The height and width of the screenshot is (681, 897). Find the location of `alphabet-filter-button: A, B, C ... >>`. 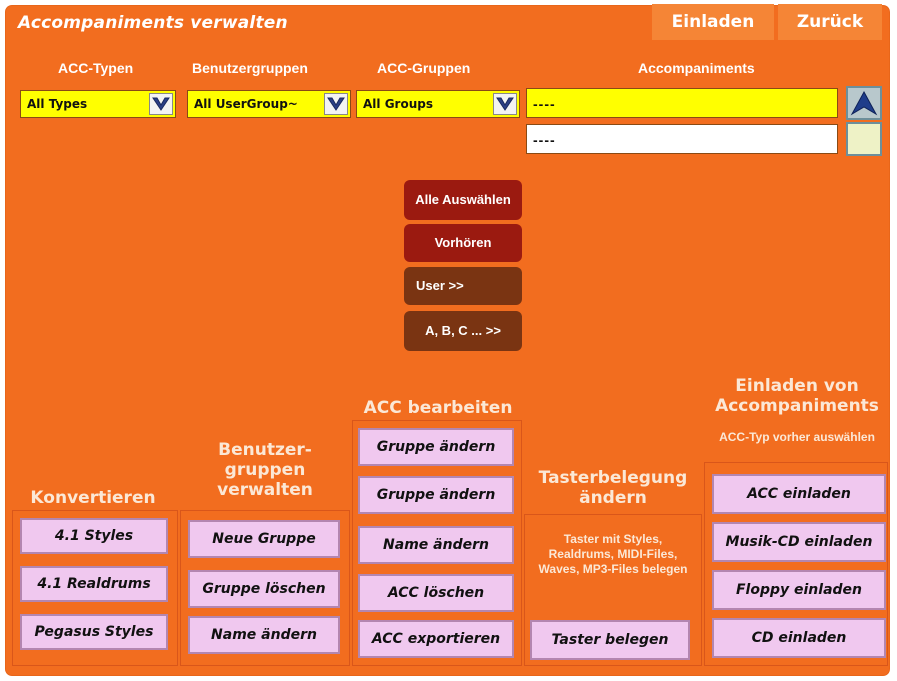

alphabet-filter-button: A, B, C ... >> is located at coordinates (463, 331).